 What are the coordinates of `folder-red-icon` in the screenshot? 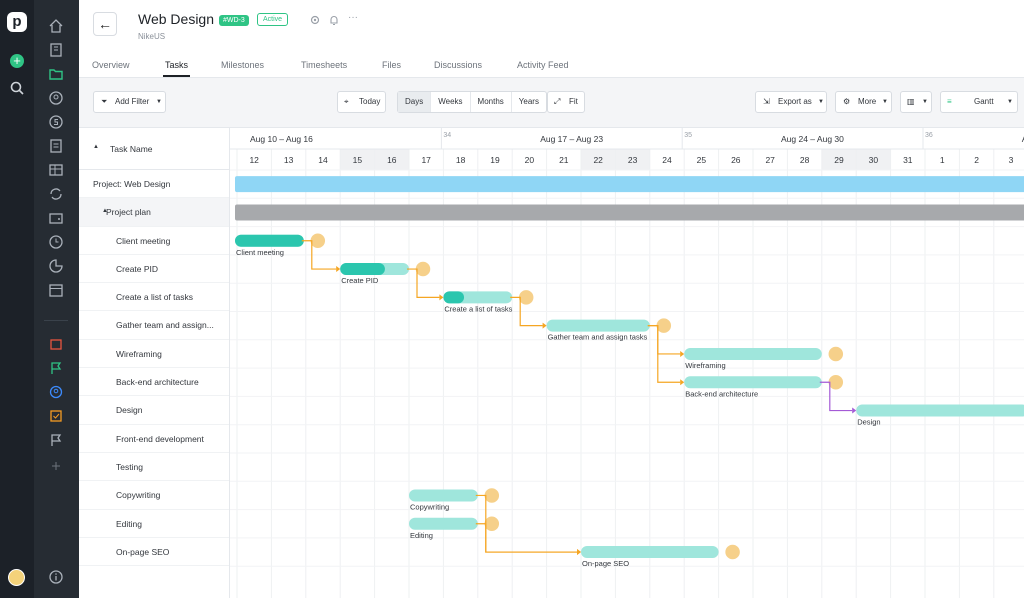 It's located at (56, 344).